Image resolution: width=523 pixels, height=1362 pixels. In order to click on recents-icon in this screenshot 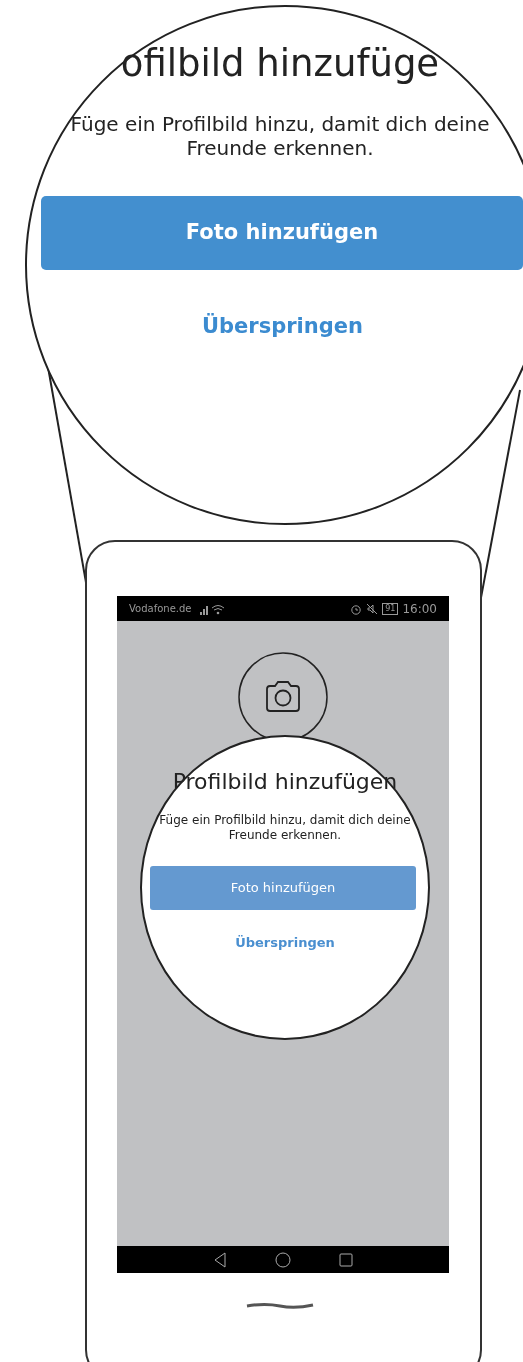, I will do `click(346, 1259)`.